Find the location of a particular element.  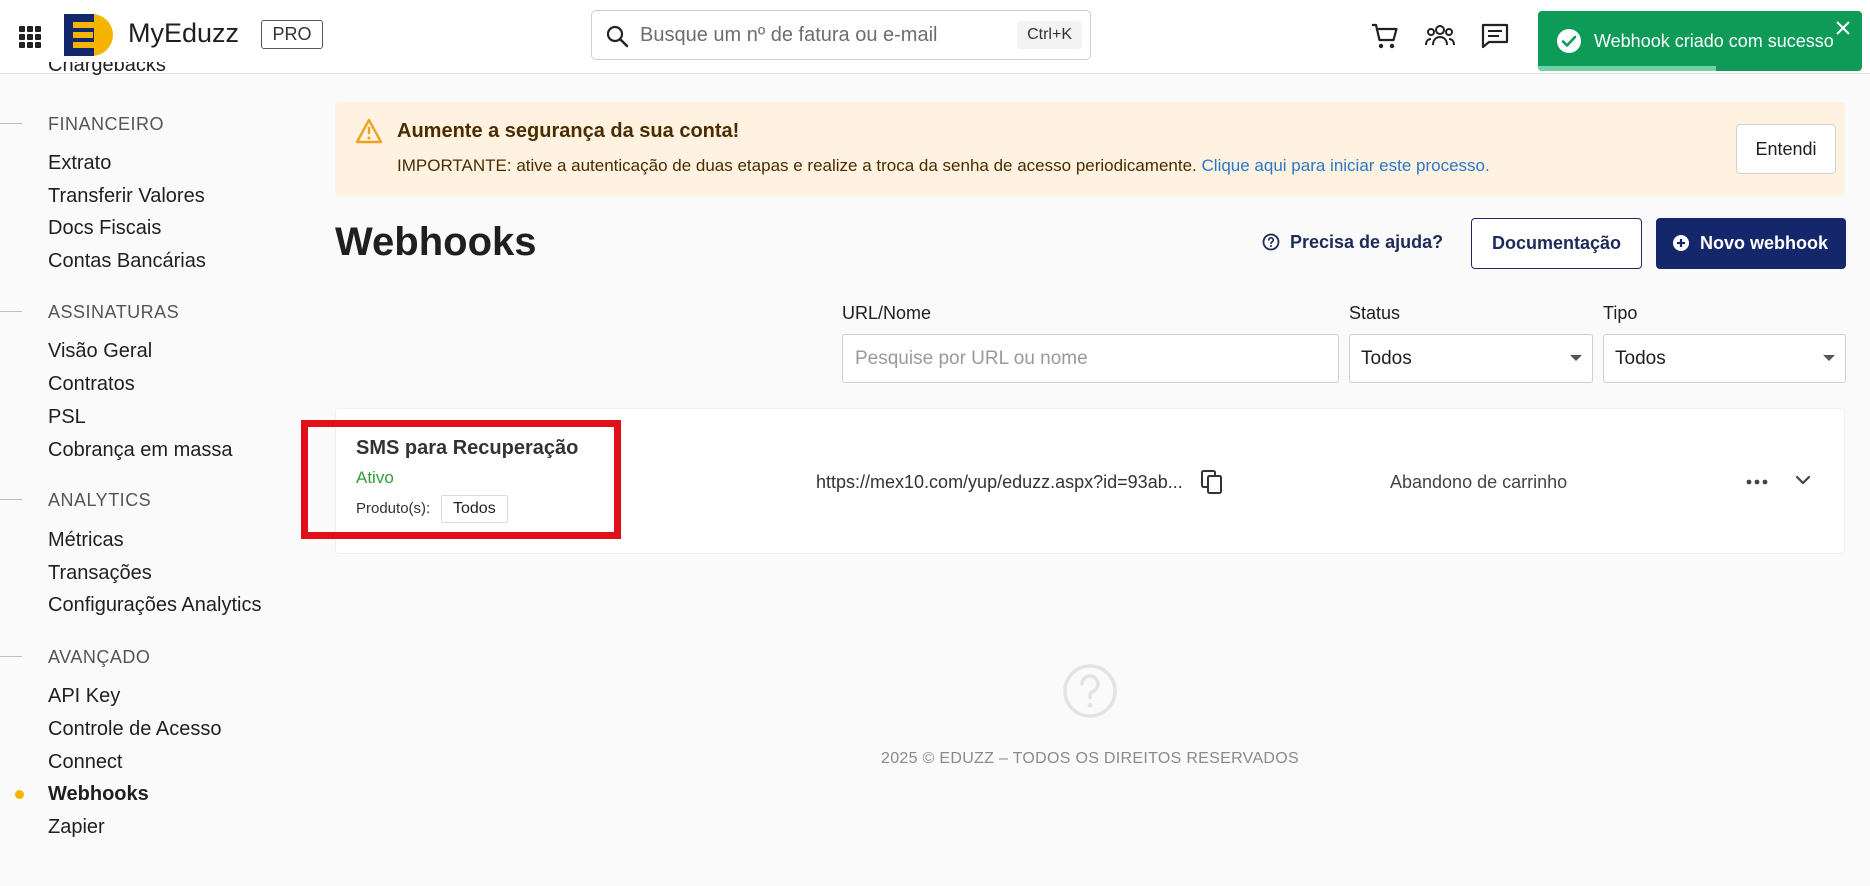

sidebar-item-webhooks: Webhooks is located at coordinates (98, 794).